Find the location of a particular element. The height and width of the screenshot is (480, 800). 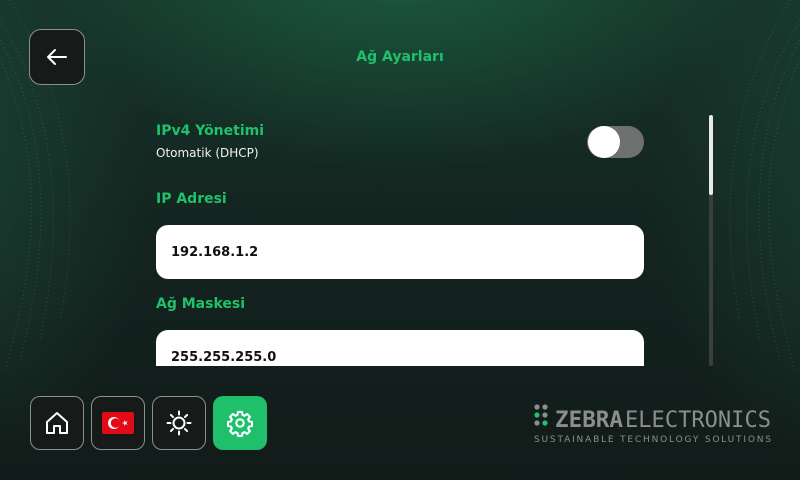

ip-address-field: 192.168.1.2 is located at coordinates (400, 252).